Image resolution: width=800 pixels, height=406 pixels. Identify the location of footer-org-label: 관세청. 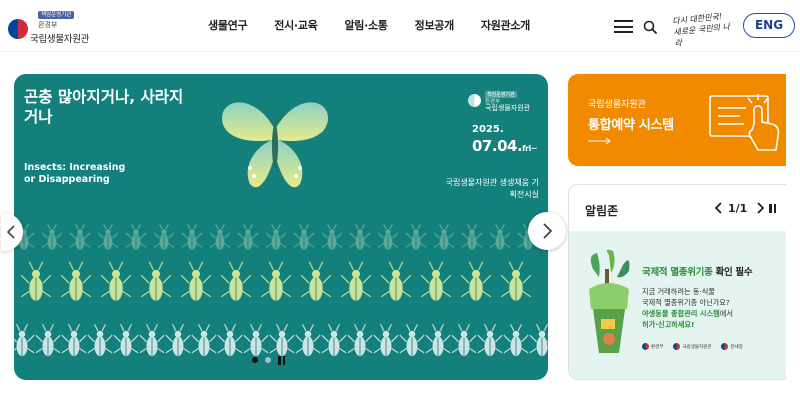
(736, 347).